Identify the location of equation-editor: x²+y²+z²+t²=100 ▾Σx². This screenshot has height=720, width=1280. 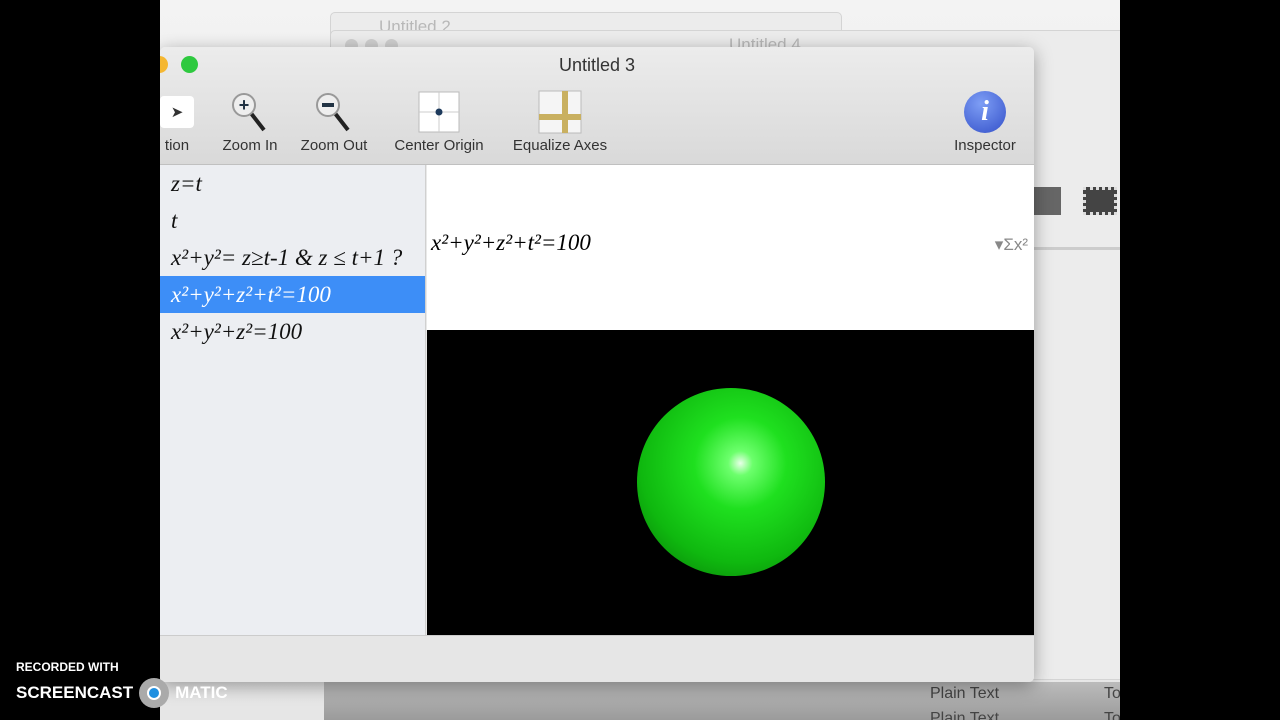
(730, 247).